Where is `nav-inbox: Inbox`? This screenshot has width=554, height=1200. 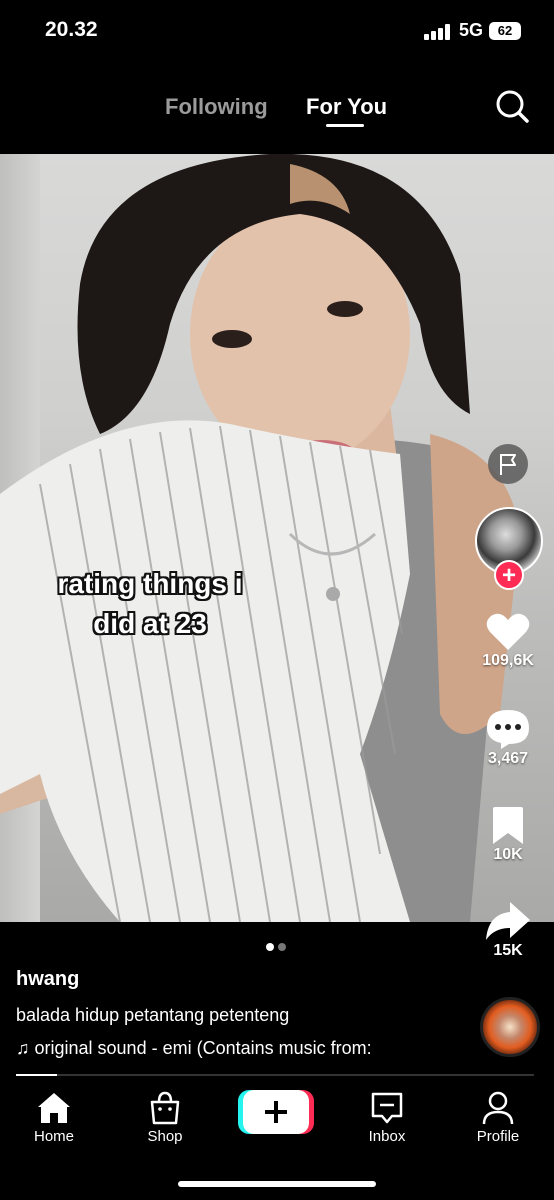
nav-inbox: Inbox is located at coordinates (387, 1116).